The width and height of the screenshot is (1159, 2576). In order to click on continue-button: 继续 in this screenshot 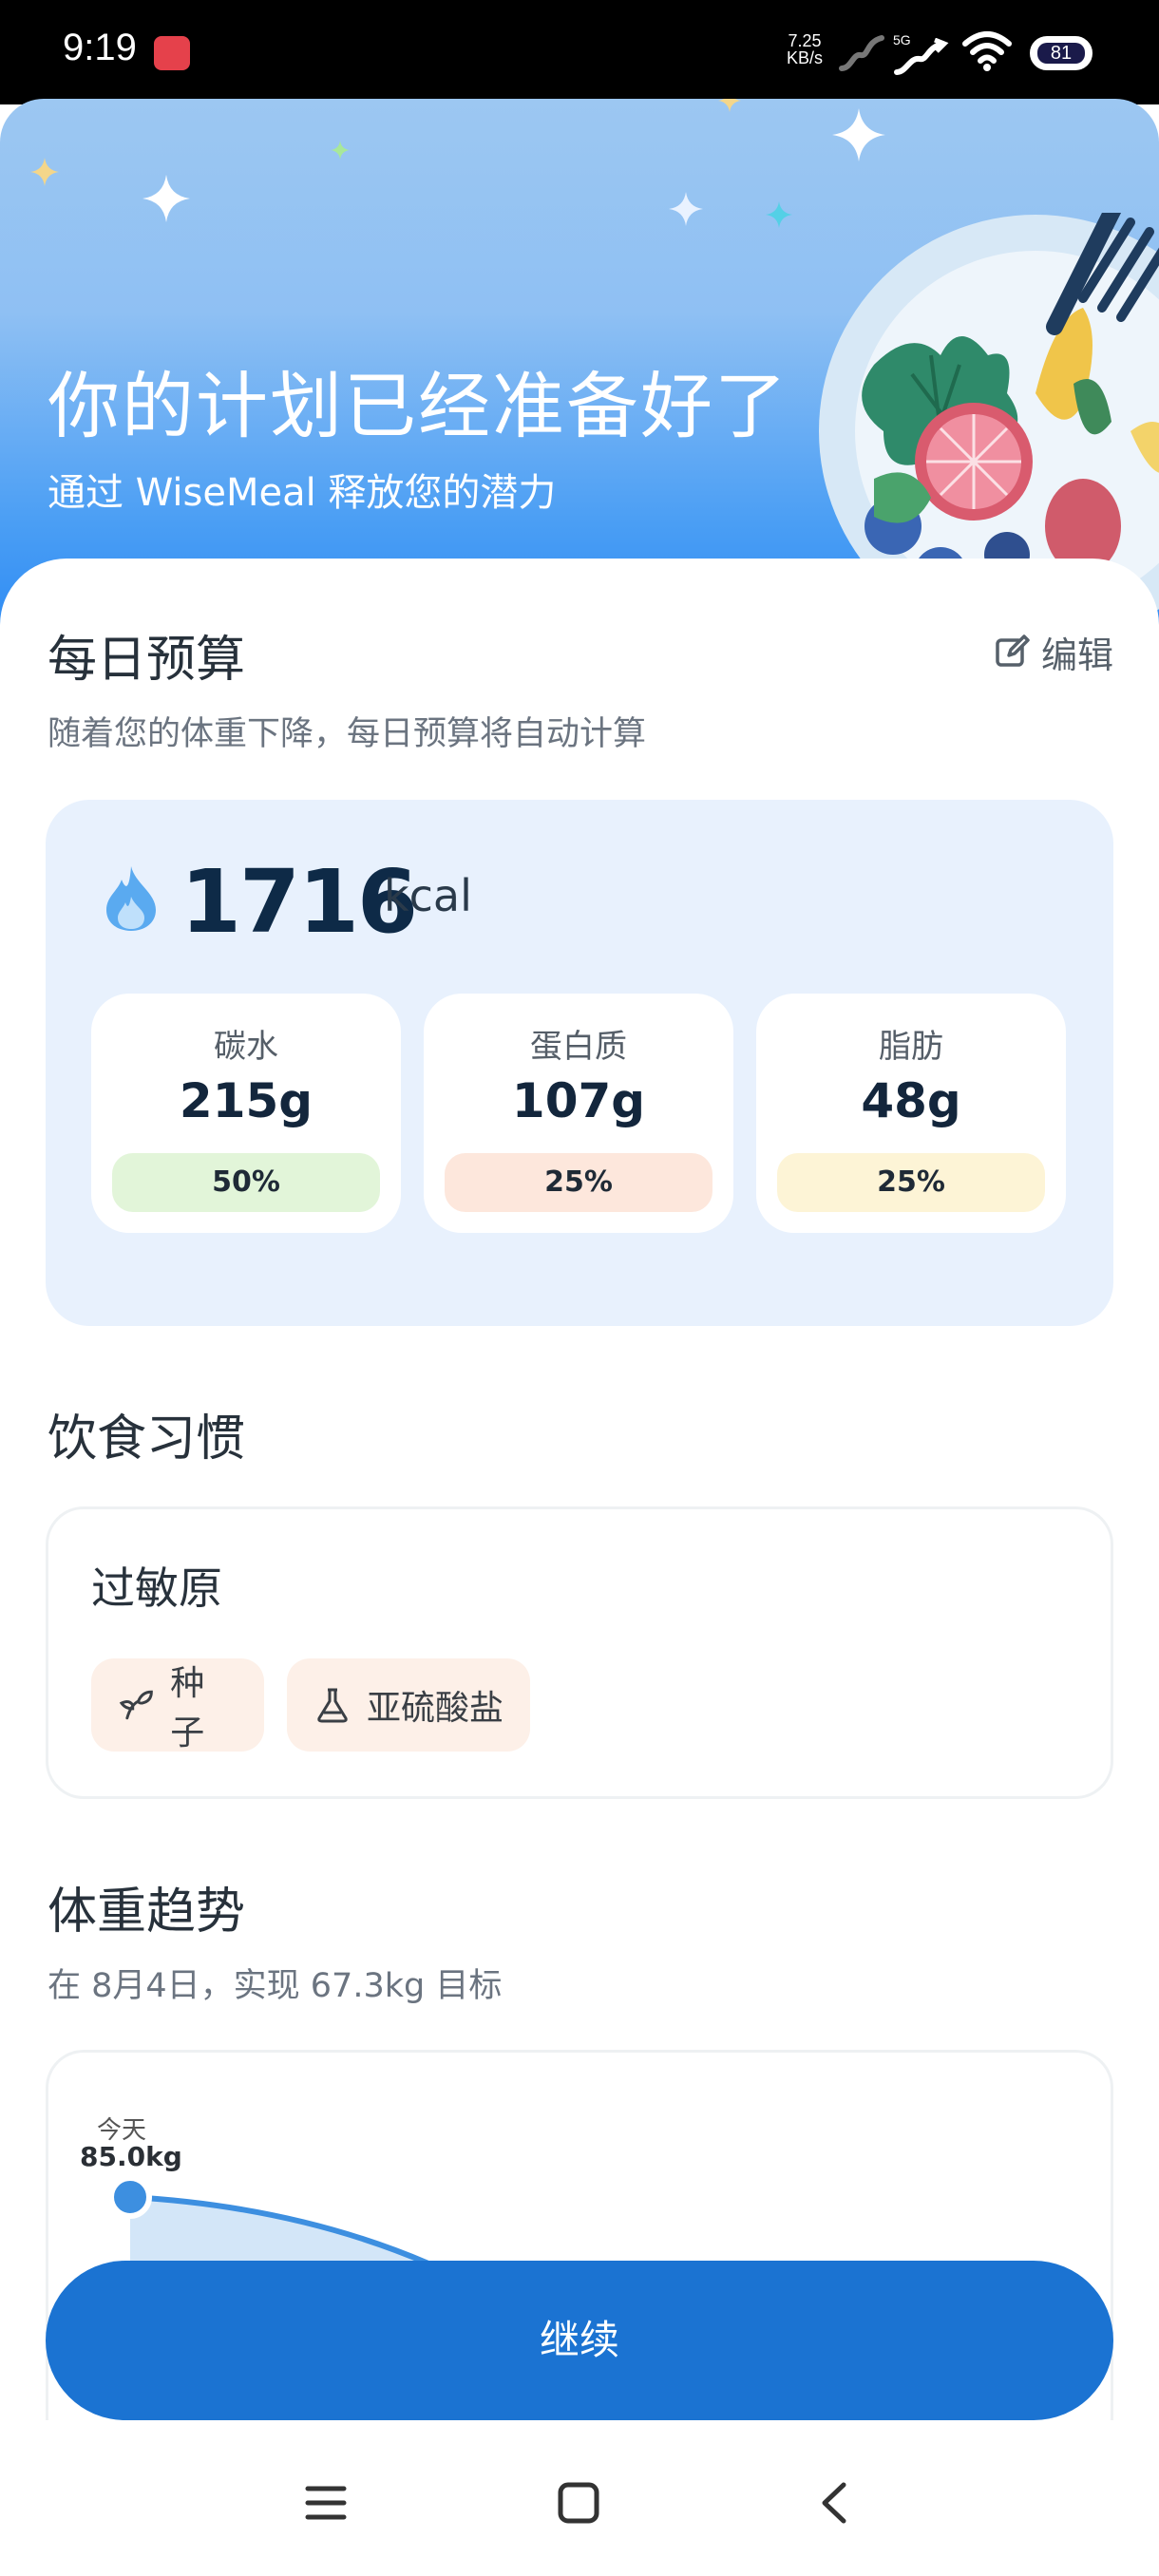, I will do `click(579, 2340)`.